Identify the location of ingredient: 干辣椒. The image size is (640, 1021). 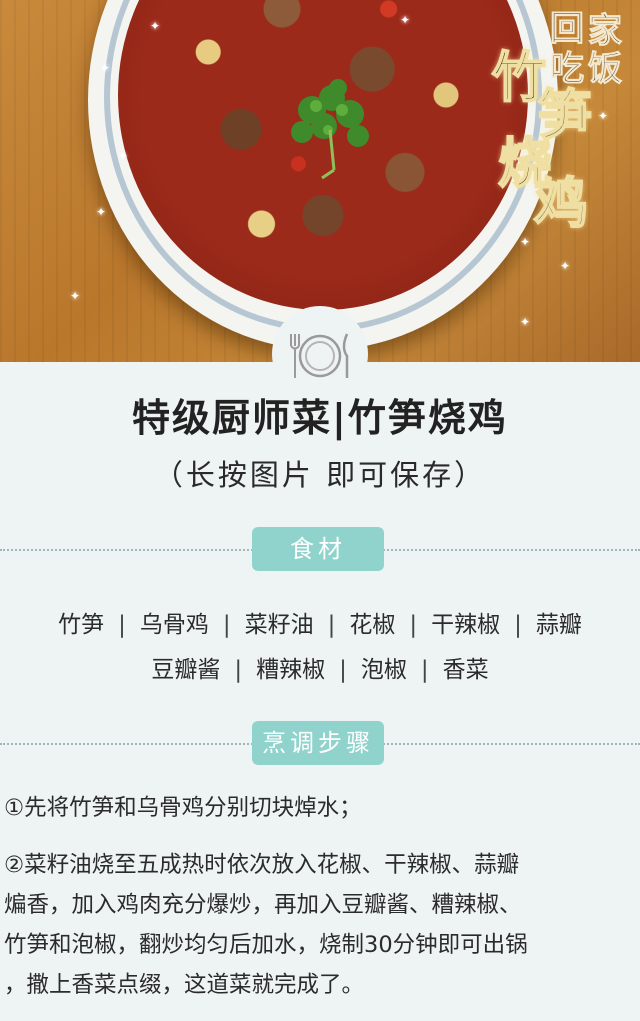
(466, 625).